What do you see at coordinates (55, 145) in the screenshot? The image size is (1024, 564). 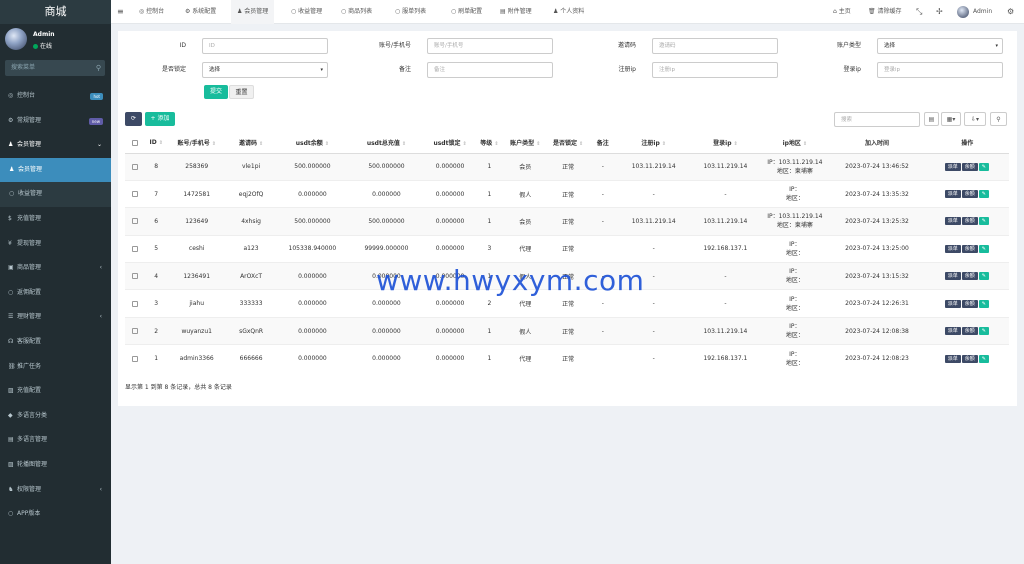 I see `sidebar-item-2: ♟ 会员管理 ⌄` at bounding box center [55, 145].